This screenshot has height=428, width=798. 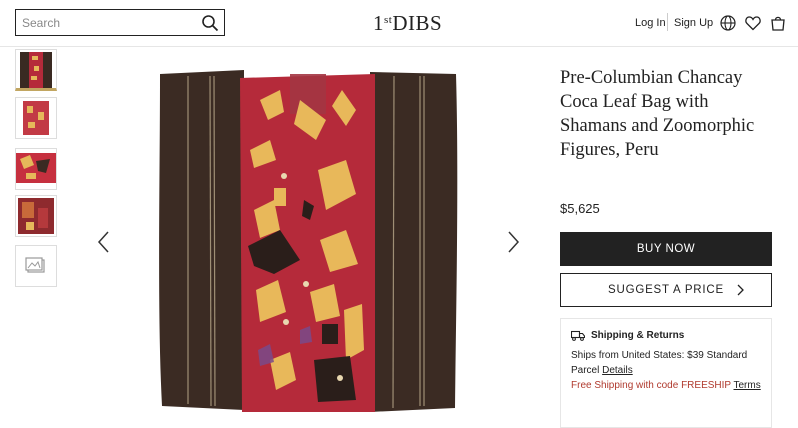 I want to click on buy-now-button: Buy Now, so click(x=666, y=249).